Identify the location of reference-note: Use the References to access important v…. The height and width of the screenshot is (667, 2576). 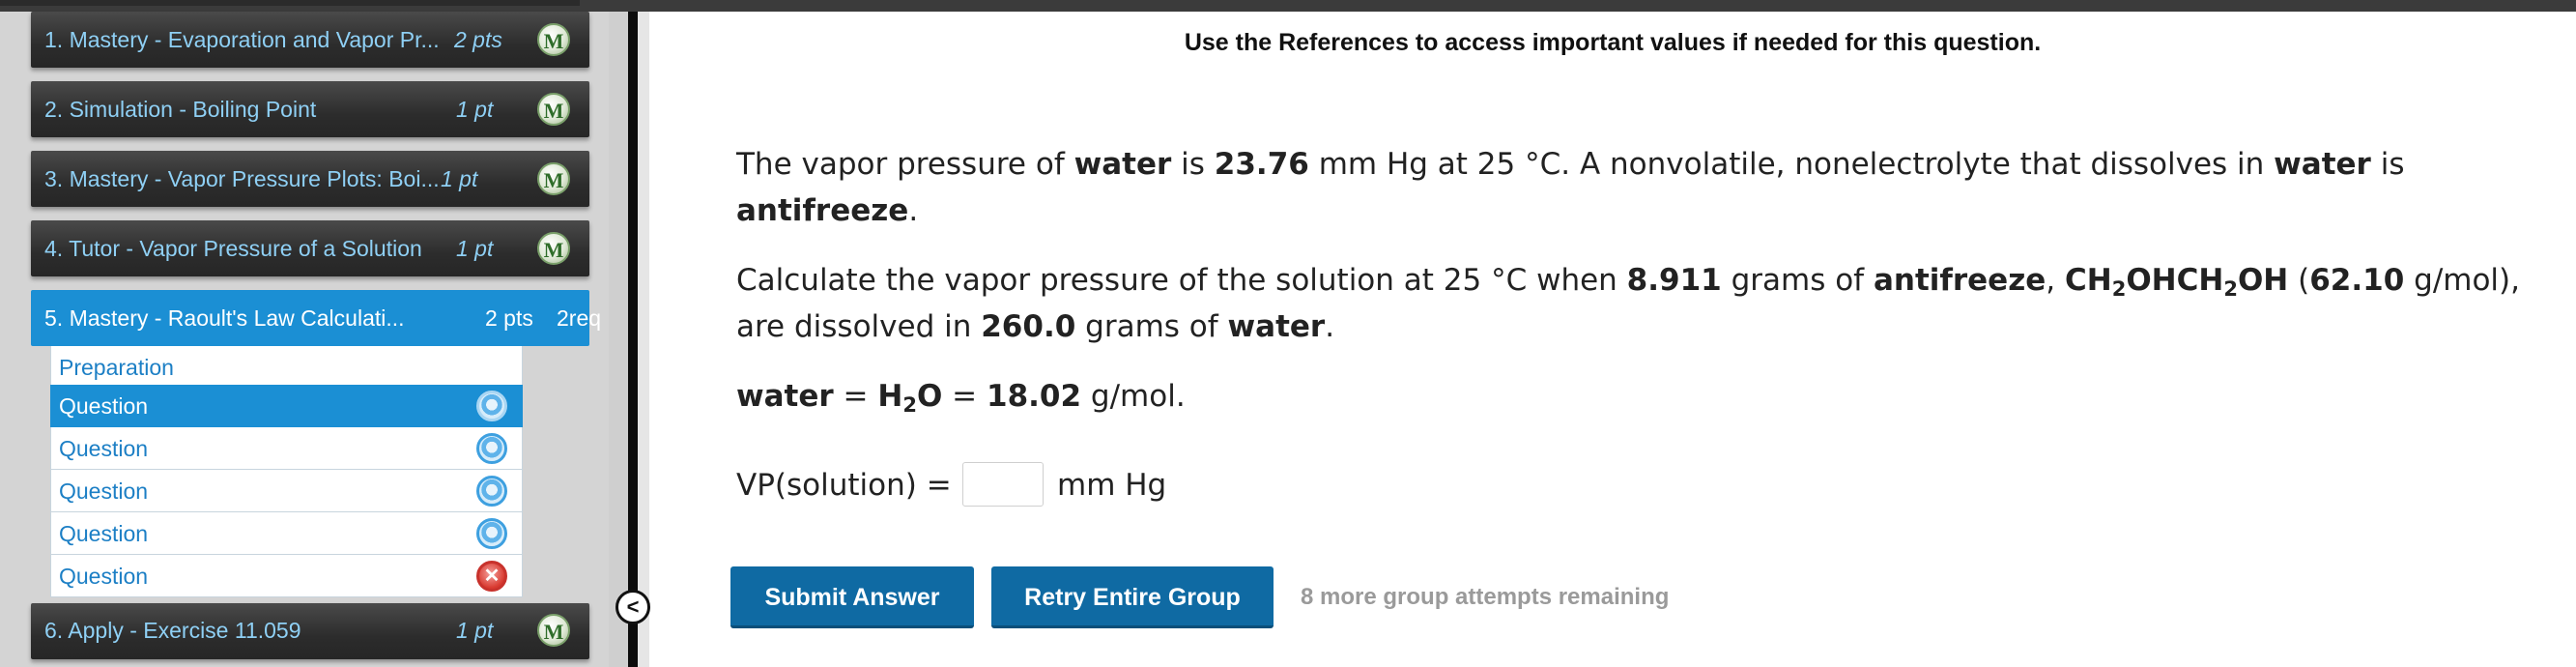
(1613, 43).